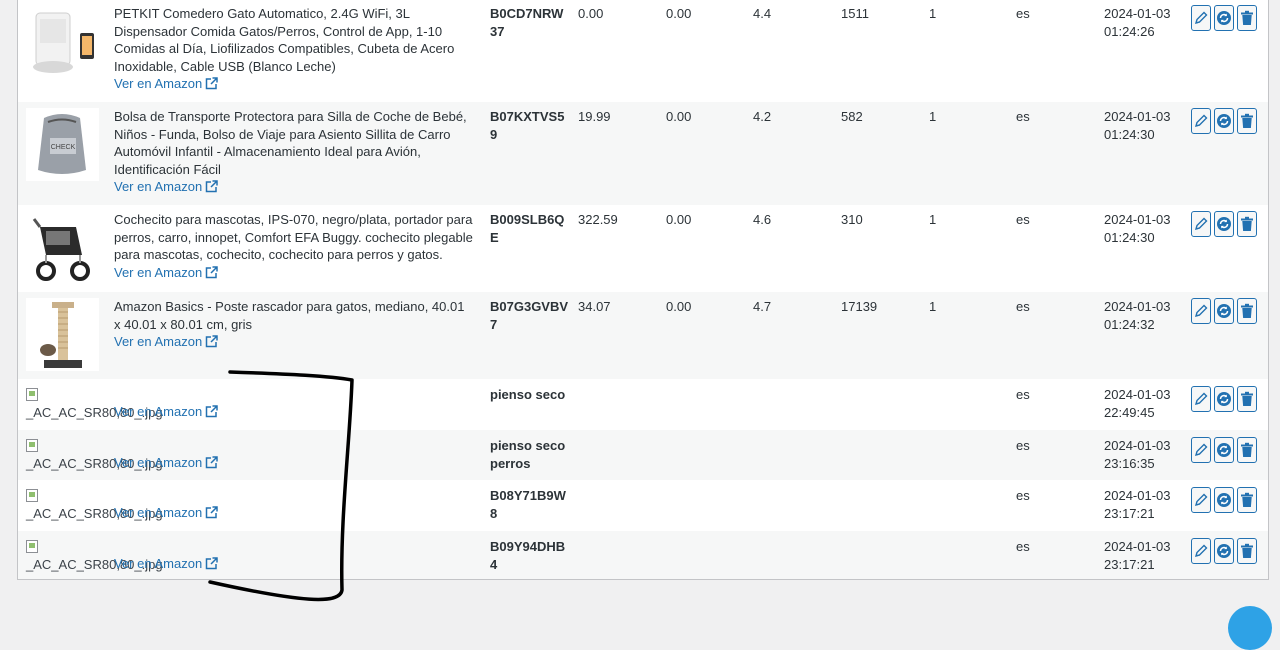 The width and height of the screenshot is (1280, 650). What do you see at coordinates (1137, 454) in the screenshot?
I see `timestamp: 2024-01-03 23:16:35` at bounding box center [1137, 454].